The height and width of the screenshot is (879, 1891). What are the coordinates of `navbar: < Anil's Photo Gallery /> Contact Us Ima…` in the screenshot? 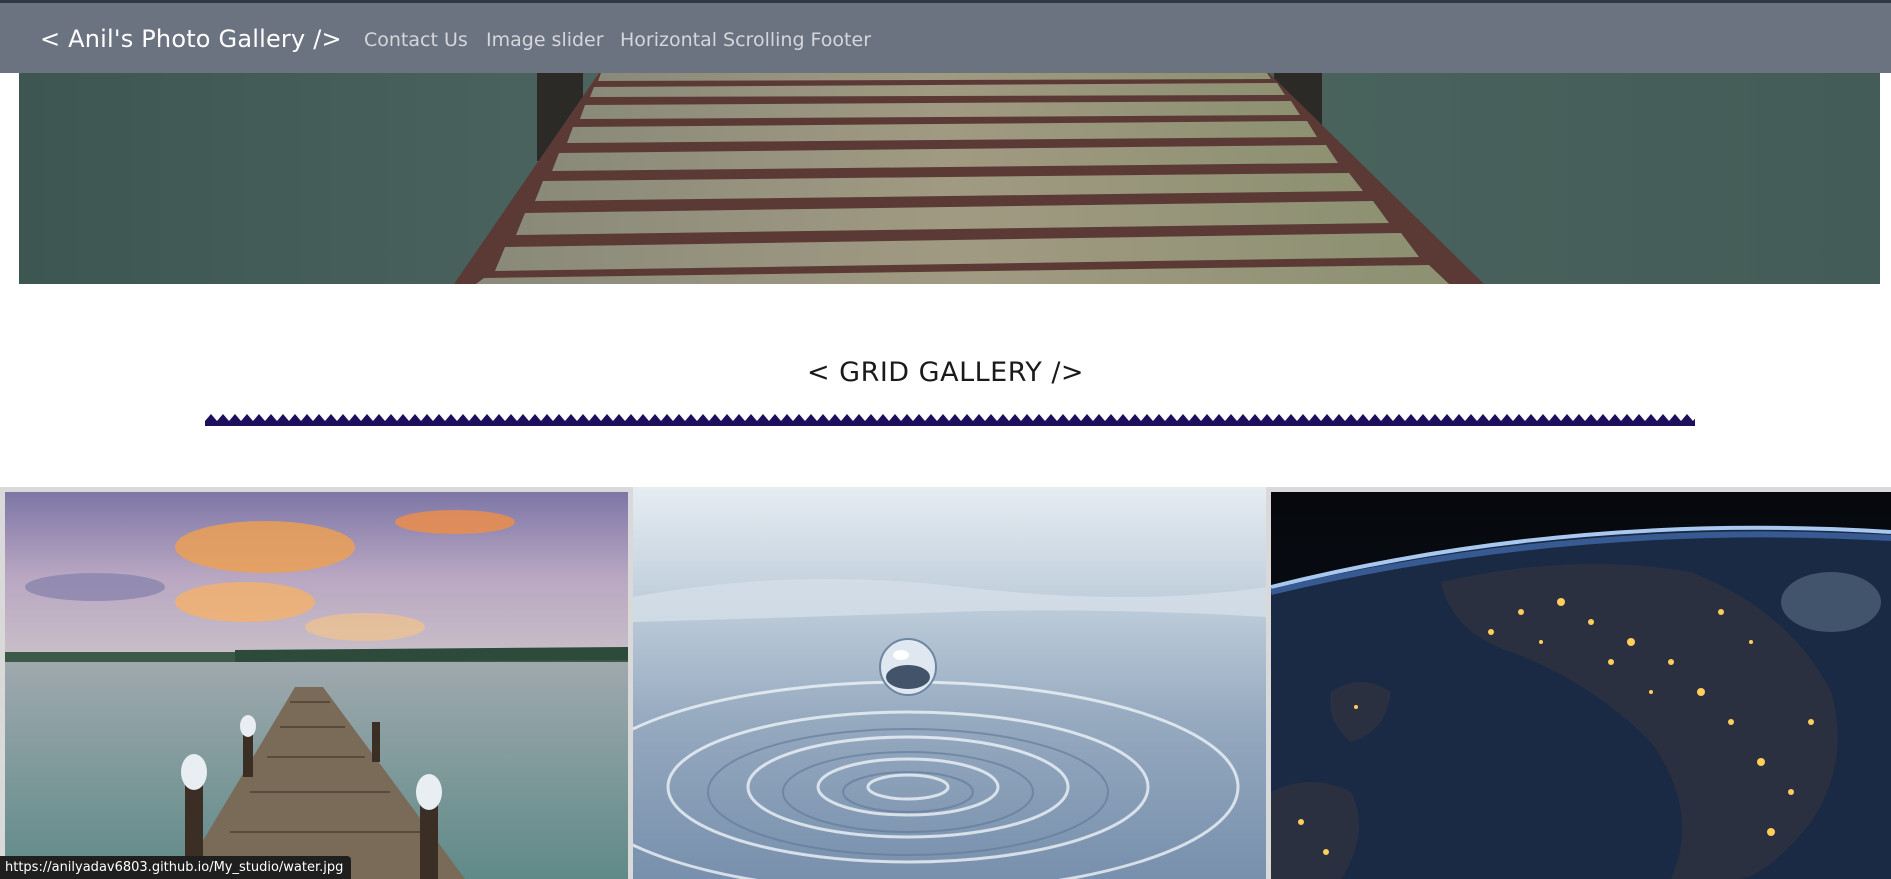 It's located at (945, 38).